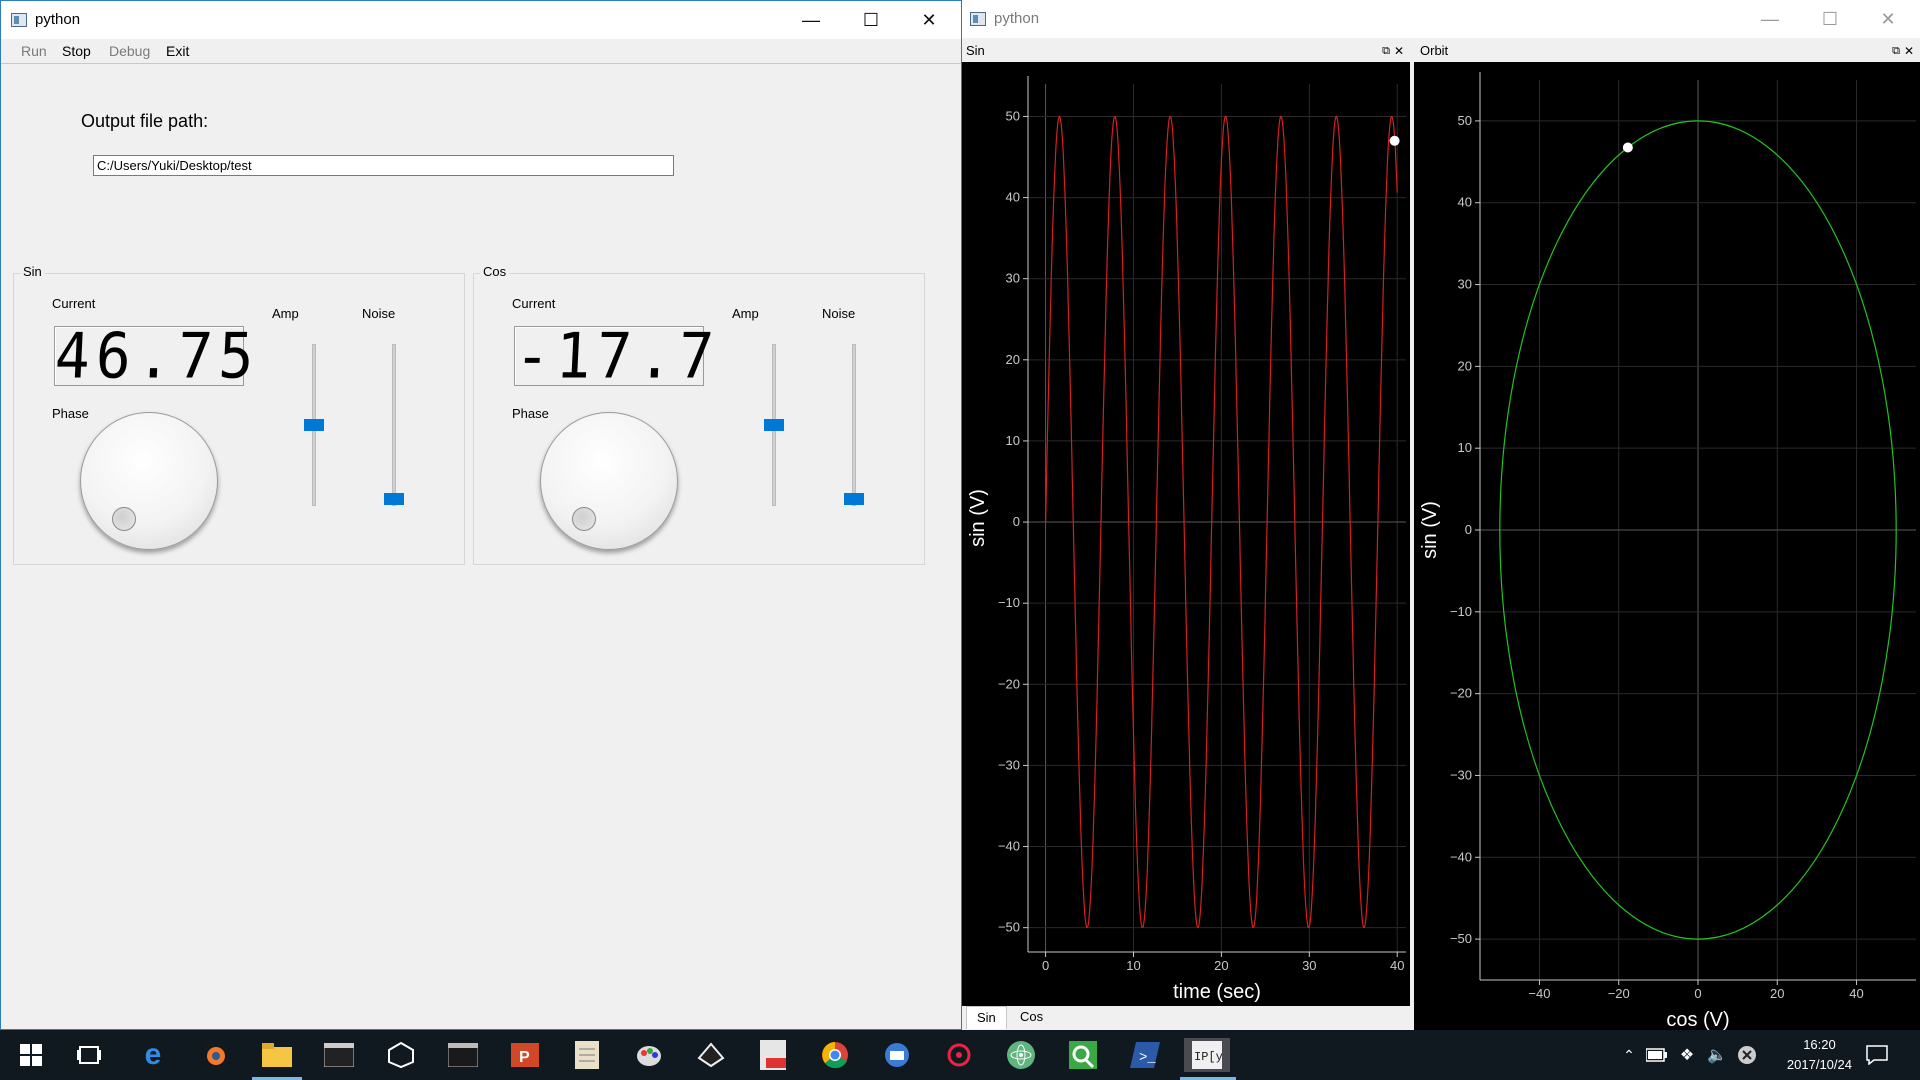 Image resolution: width=1920 pixels, height=1080 pixels. I want to click on qlik-icon, so click(1083, 1055).